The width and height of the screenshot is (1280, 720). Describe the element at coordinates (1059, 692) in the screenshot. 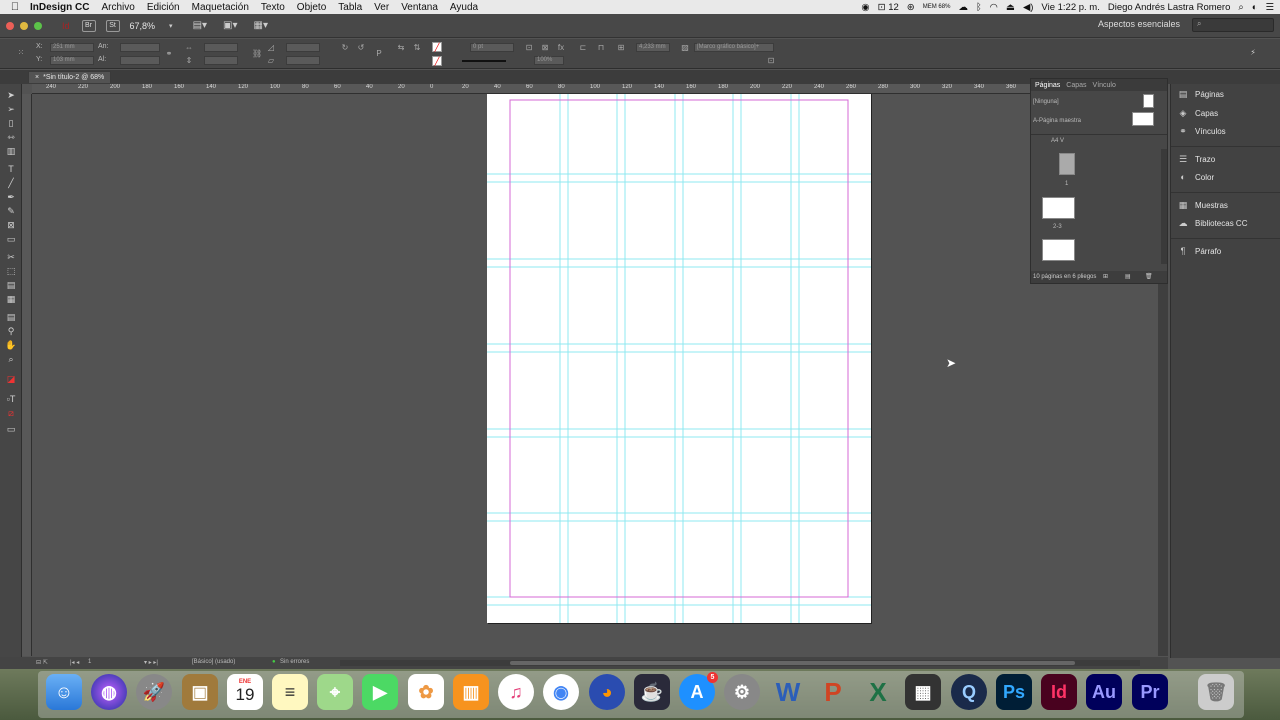

I see `indesign-icon: Id` at that location.